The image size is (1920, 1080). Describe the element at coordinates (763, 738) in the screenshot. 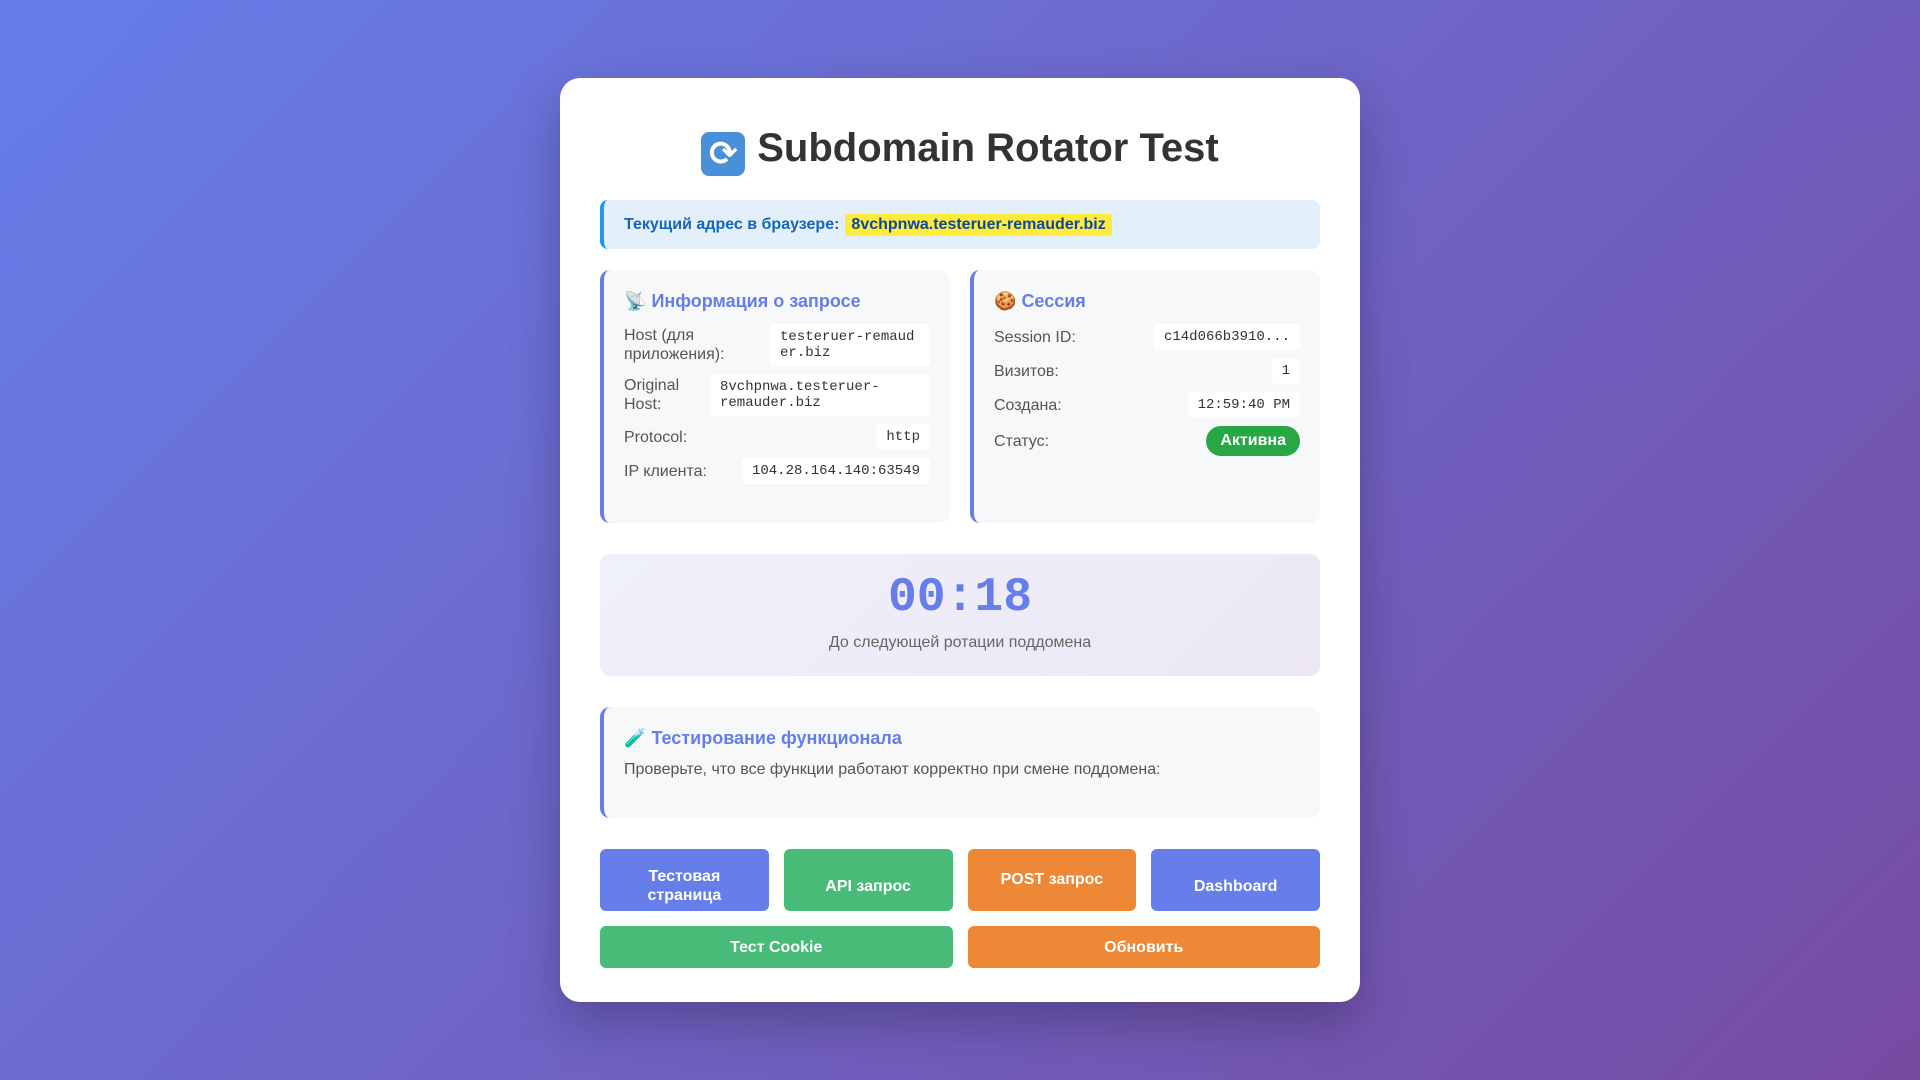

I see `testing-title: 🧪 Тестирование функционала` at that location.